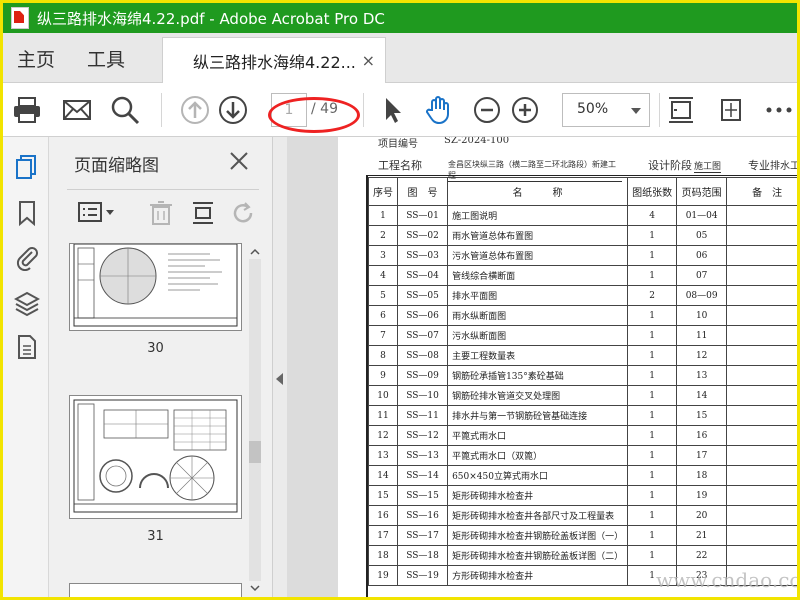  Describe the element at coordinates (195, 110) in the screenshot. I see `previous-page-icon` at that location.